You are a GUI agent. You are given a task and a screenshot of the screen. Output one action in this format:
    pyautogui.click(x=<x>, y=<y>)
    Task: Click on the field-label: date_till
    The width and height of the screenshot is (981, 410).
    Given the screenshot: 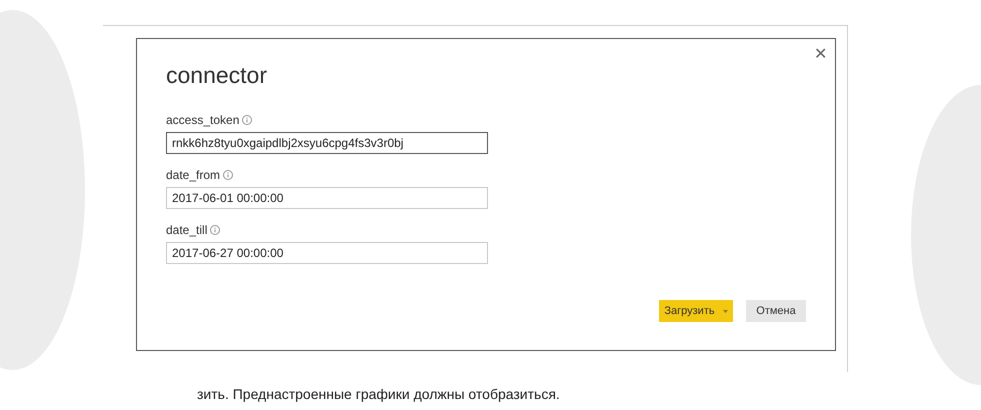 What is the action you would take?
    pyautogui.click(x=187, y=230)
    